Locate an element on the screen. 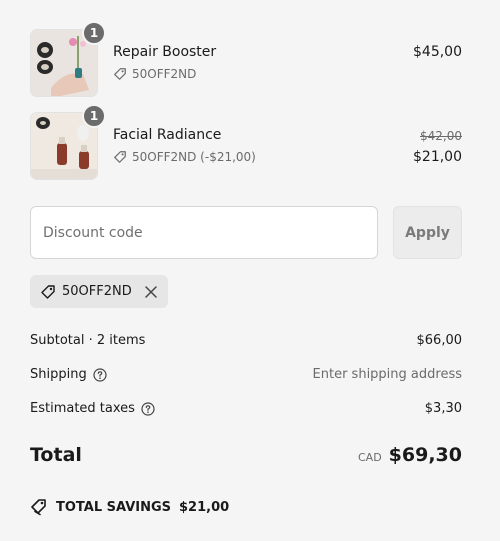  shipping-label: Shipping is located at coordinates (58, 374).